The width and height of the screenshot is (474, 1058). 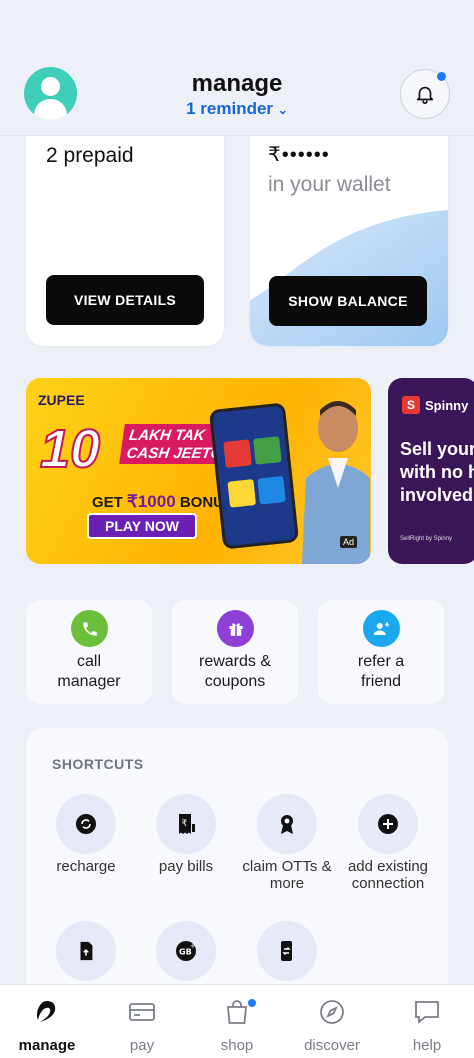 I want to click on shortcut-phone-transfer, so click(x=287, y=951).